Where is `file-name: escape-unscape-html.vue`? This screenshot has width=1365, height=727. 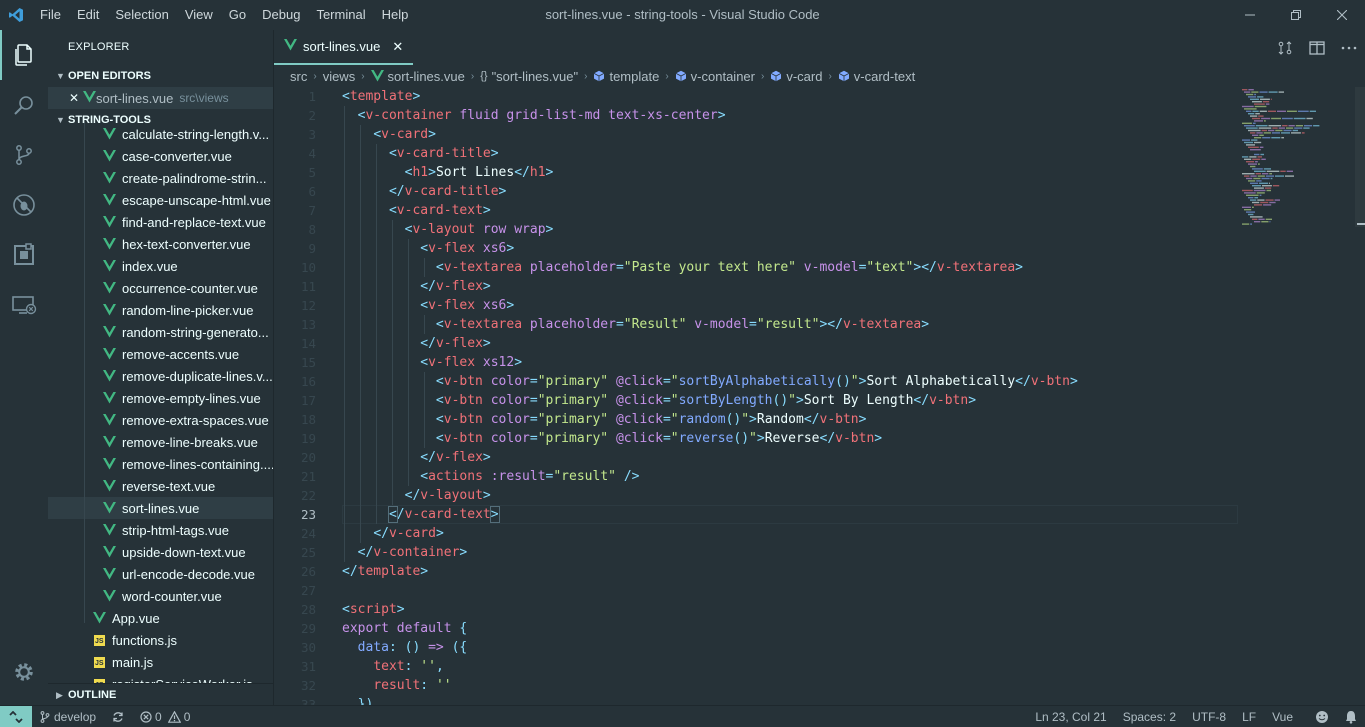 file-name: escape-unscape-html.vue is located at coordinates (196, 200).